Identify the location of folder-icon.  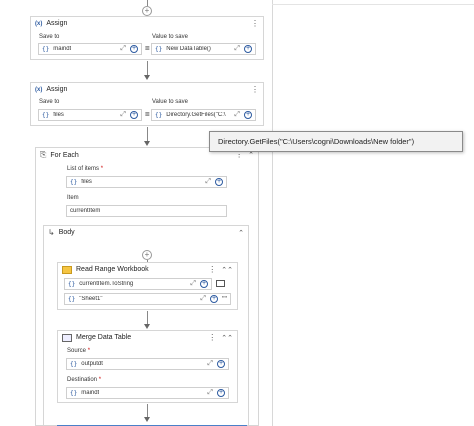
(220, 283).